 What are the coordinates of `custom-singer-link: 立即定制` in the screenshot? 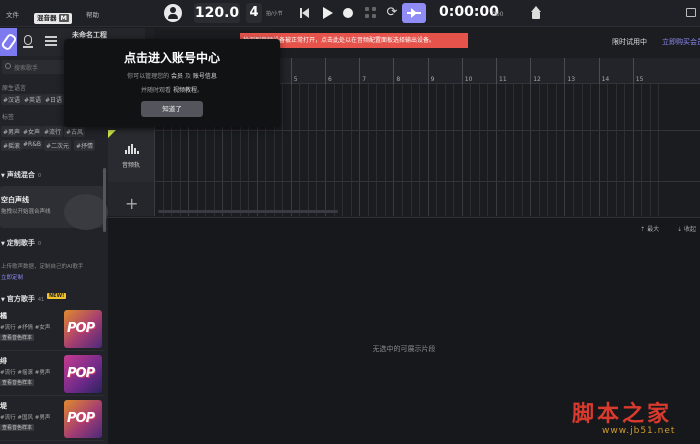 It's located at (12, 277).